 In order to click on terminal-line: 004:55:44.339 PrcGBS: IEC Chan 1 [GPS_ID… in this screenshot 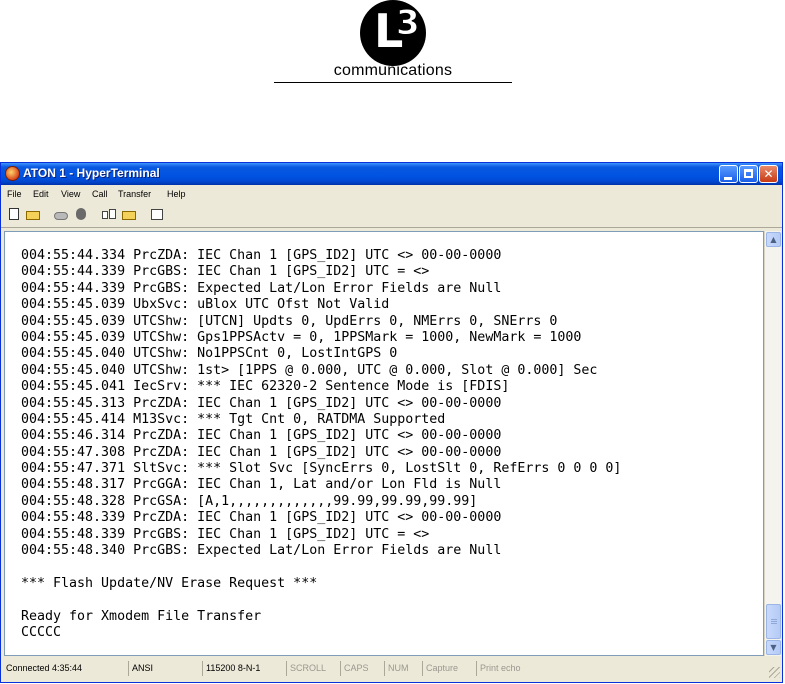, I will do `click(225, 272)`.